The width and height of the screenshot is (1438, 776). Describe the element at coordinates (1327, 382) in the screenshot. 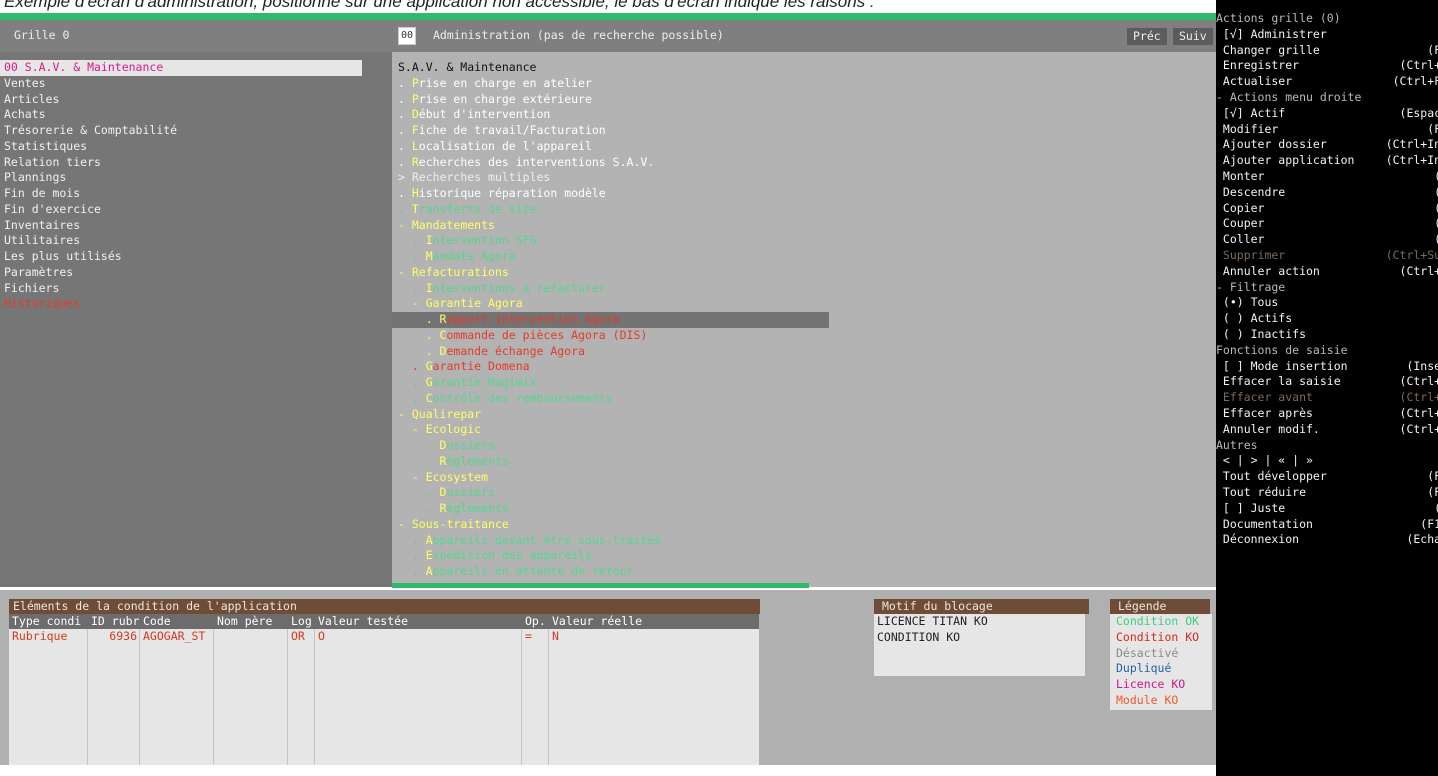

I see `action-item: Effacer la saisie (Ctrl+Y` at that location.